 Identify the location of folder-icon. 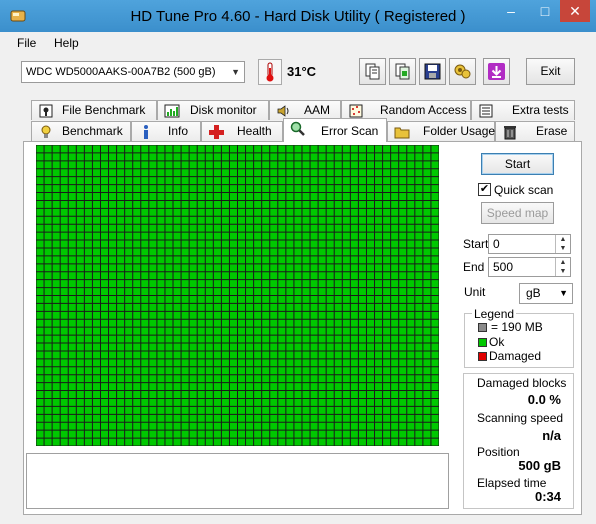
(402, 133).